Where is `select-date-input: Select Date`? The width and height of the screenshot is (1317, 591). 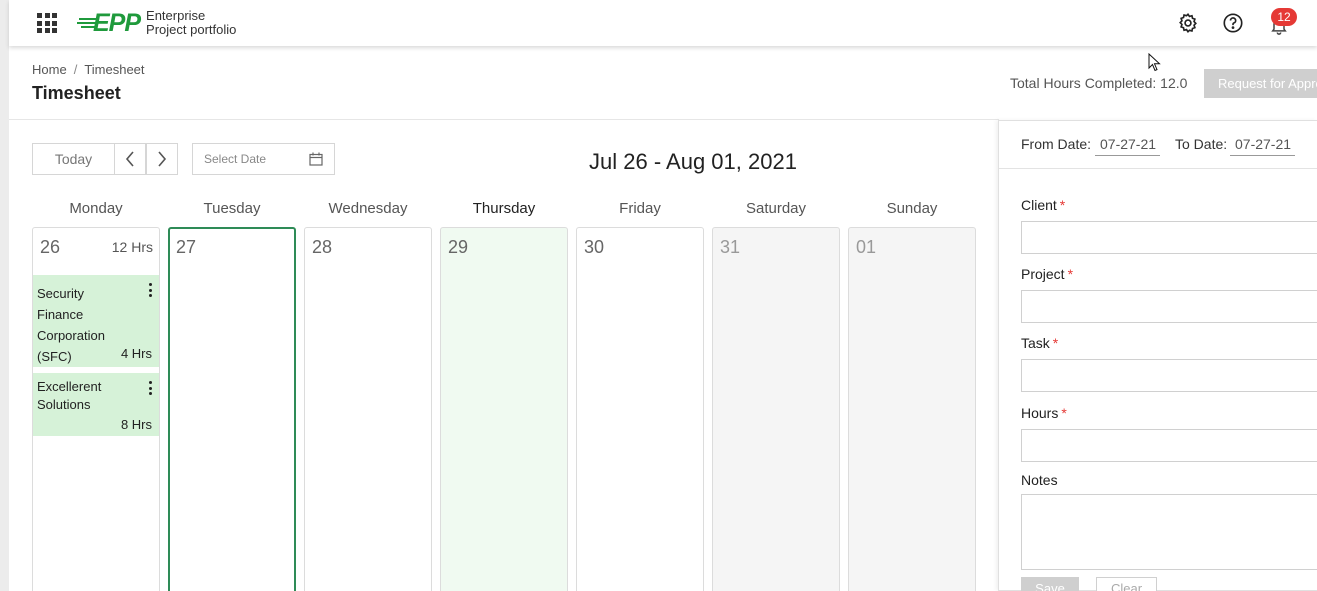 select-date-input: Select Date is located at coordinates (263, 159).